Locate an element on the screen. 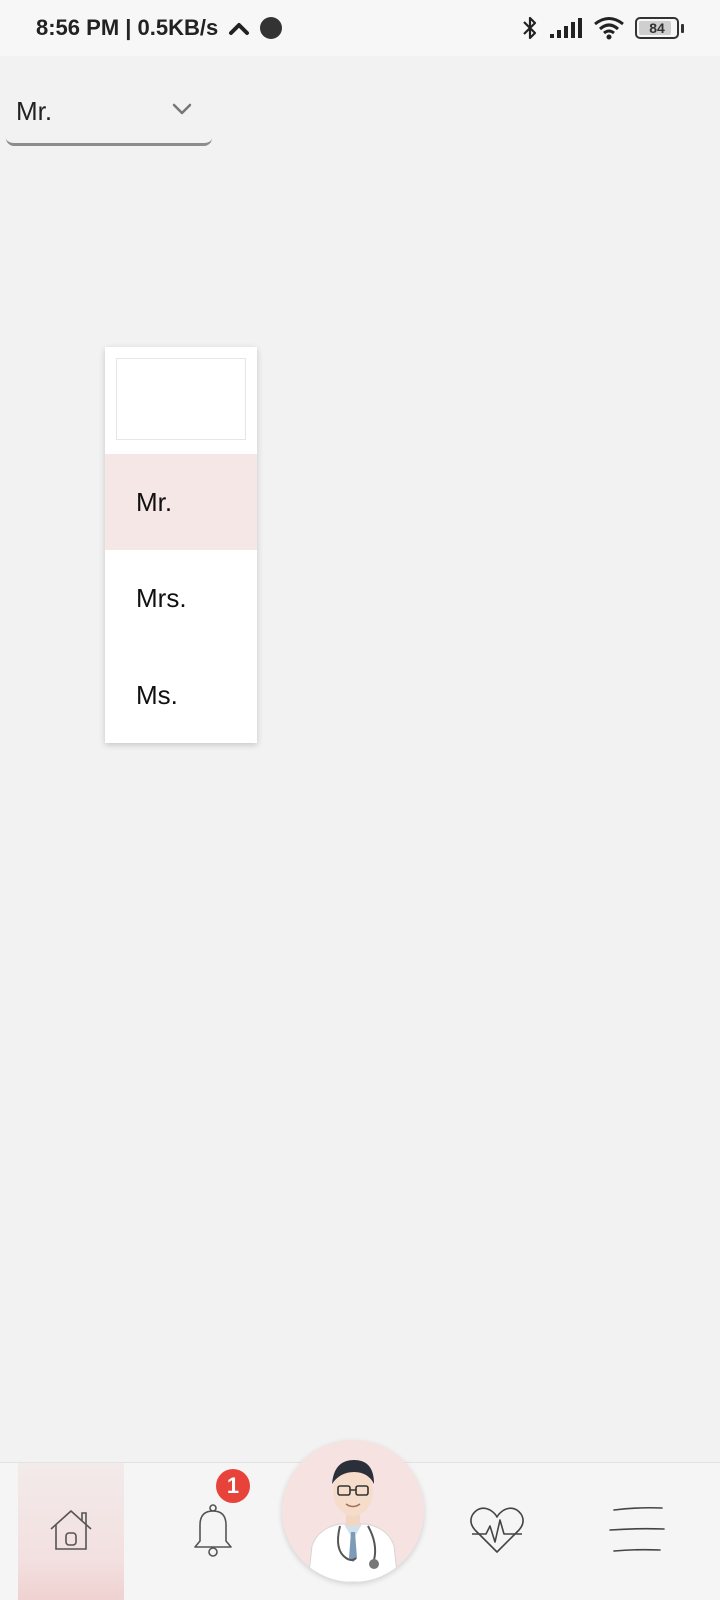 Image resolution: width=720 pixels, height=1600 pixels. option-label: Mrs. is located at coordinates (161, 597).